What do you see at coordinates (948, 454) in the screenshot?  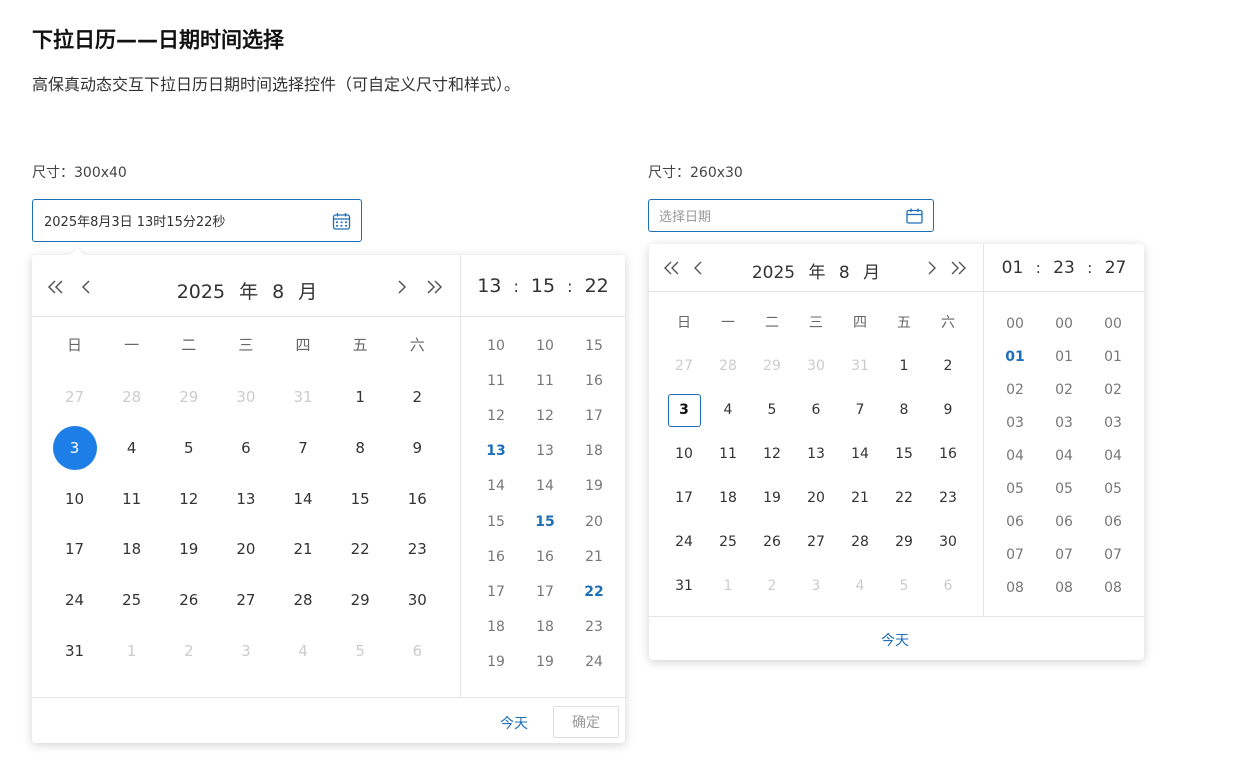 I see `day-cell: 16` at bounding box center [948, 454].